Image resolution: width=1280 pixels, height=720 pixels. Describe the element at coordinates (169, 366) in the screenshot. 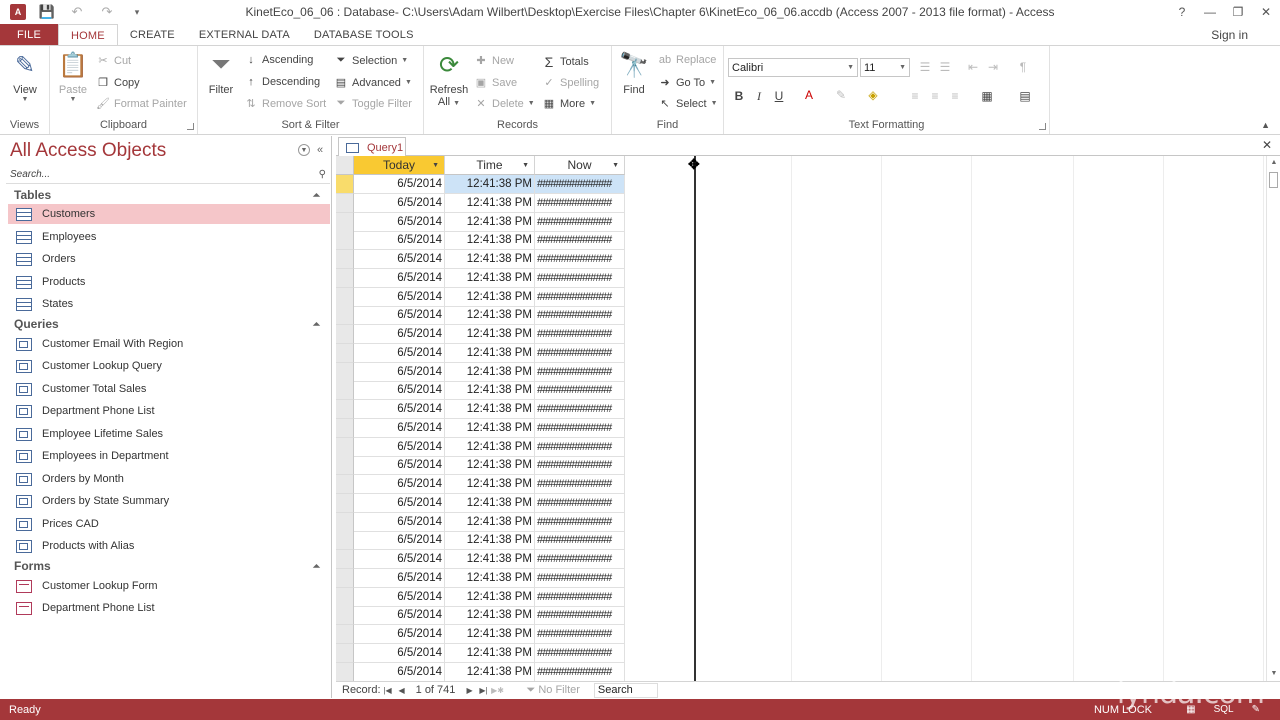

I see `nav-query-item: Customer Lookup Query` at that location.